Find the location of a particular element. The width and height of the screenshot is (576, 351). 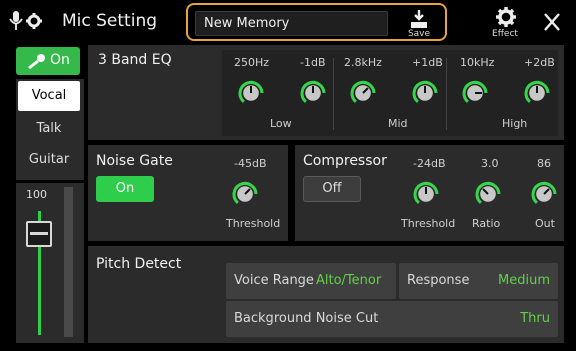

eq-mid-gain: +1dB is located at coordinates (427, 62).